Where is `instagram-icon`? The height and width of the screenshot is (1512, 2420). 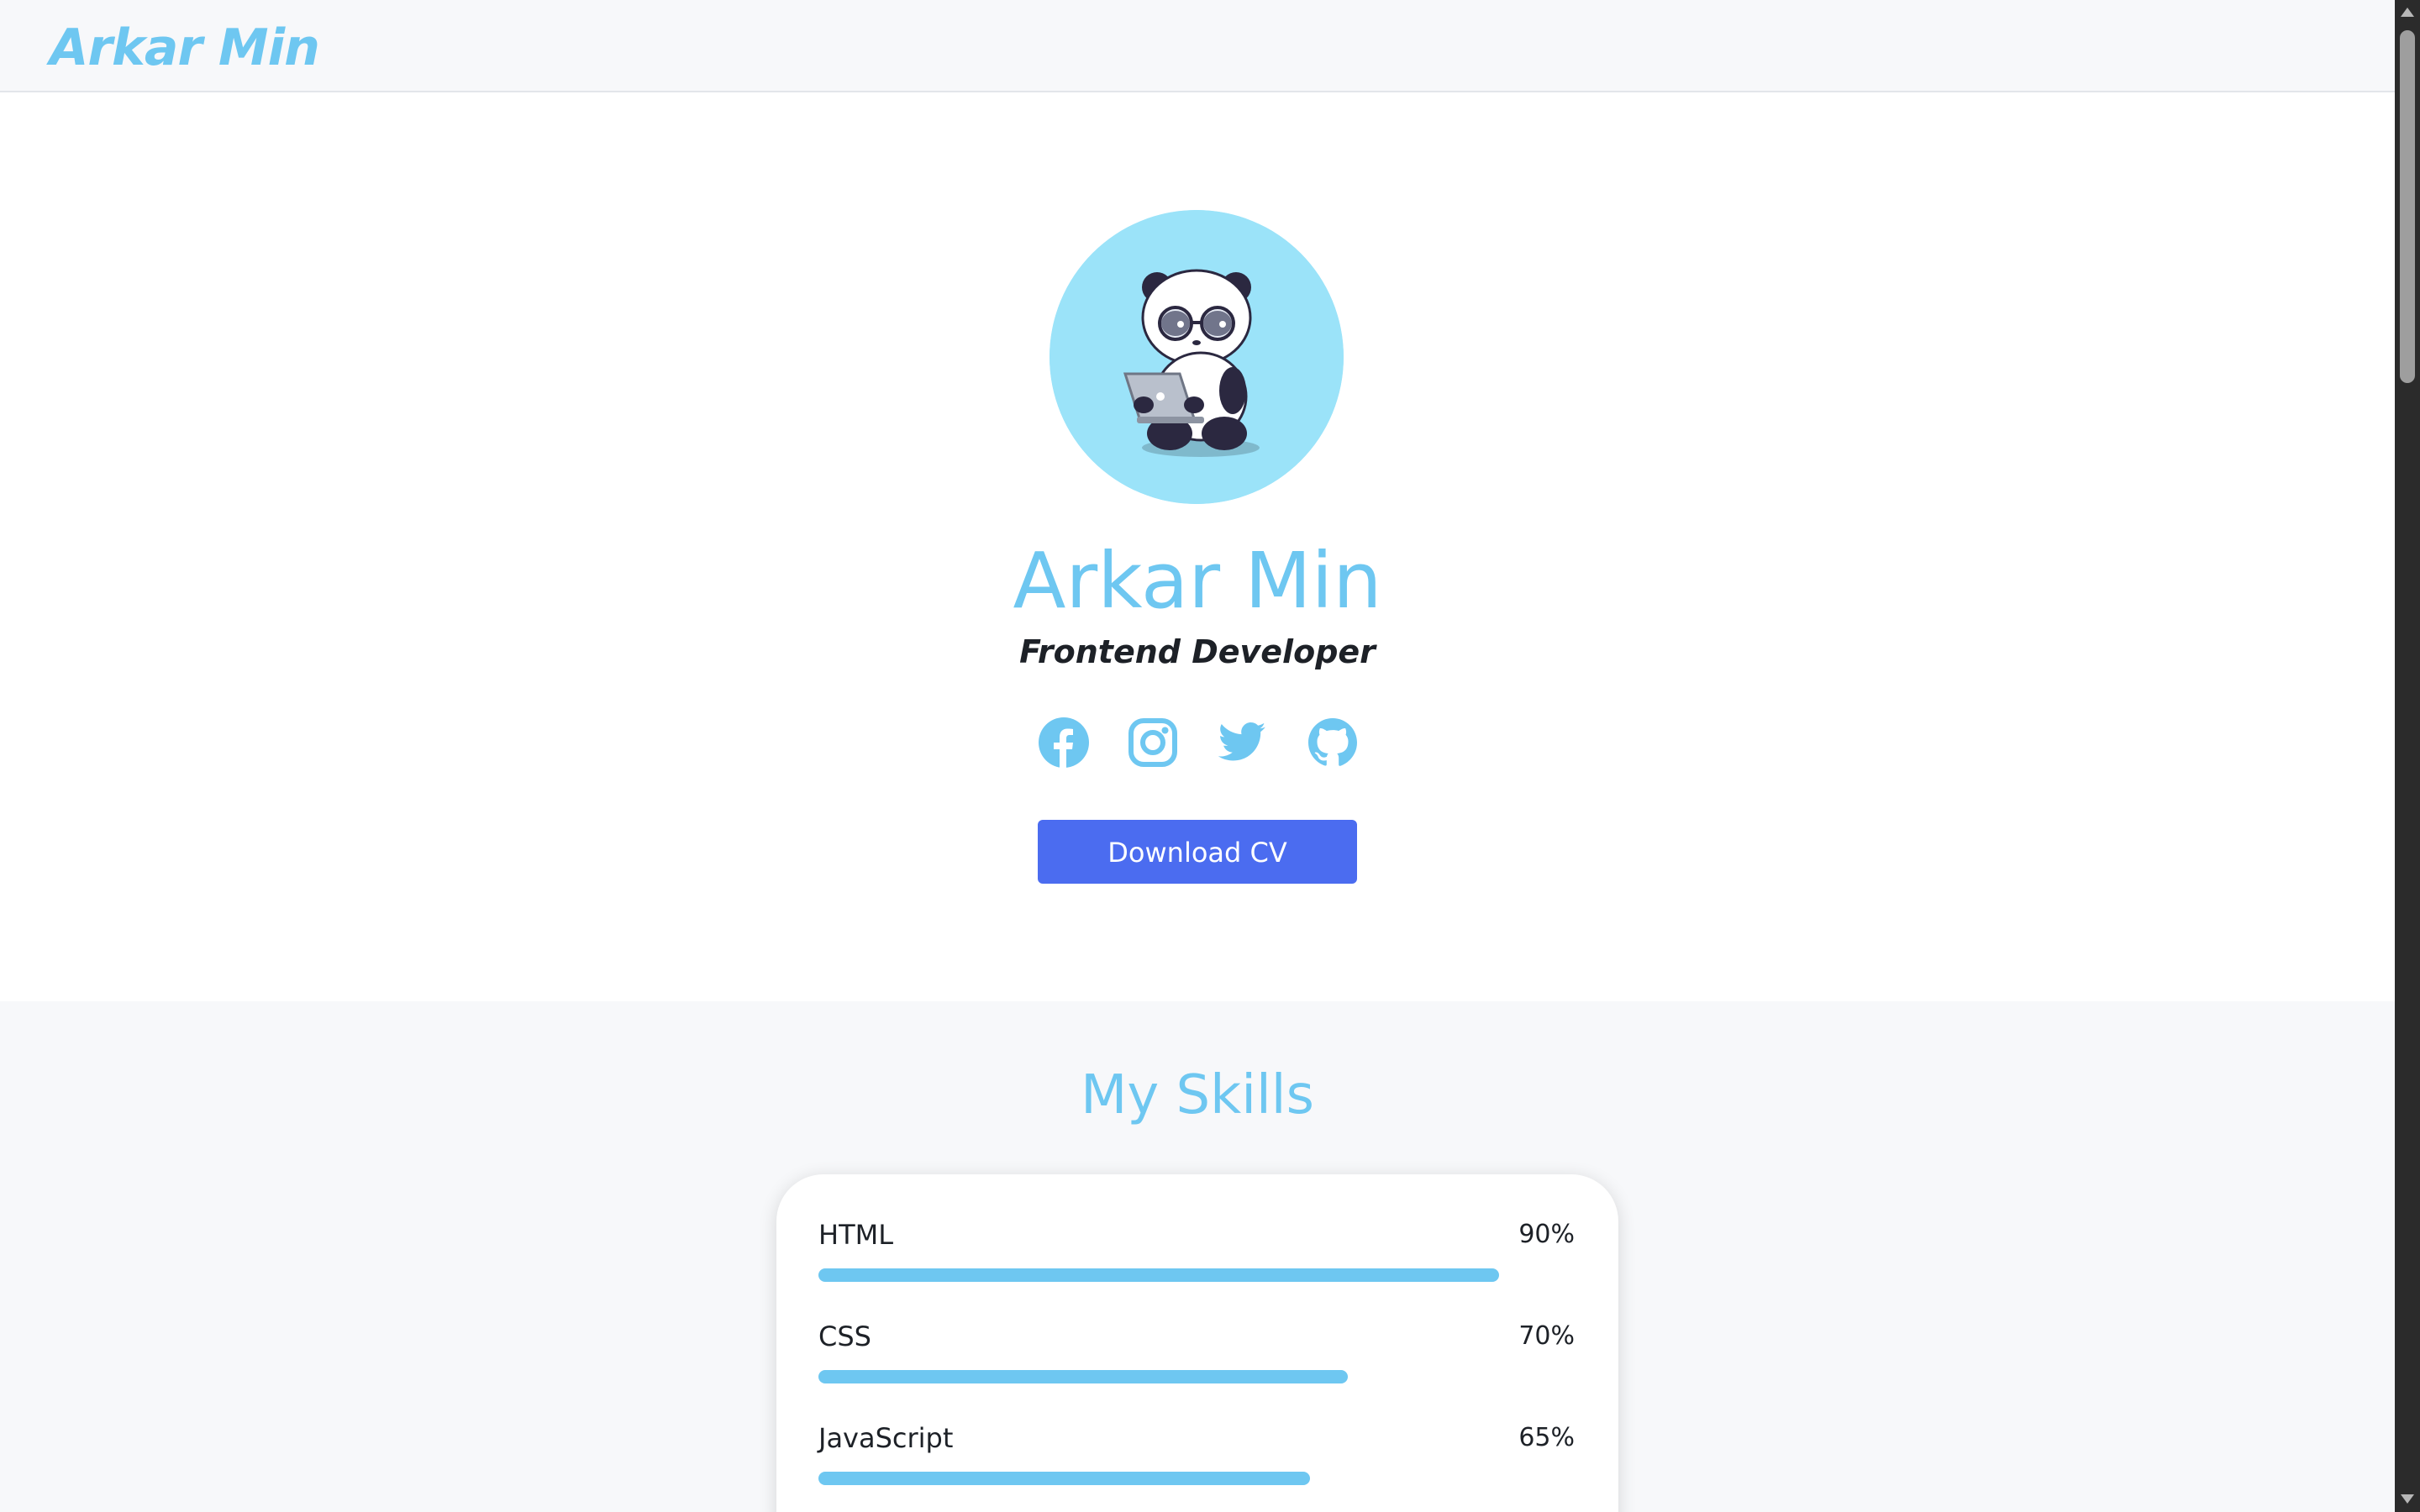
instagram-icon is located at coordinates (1152, 742).